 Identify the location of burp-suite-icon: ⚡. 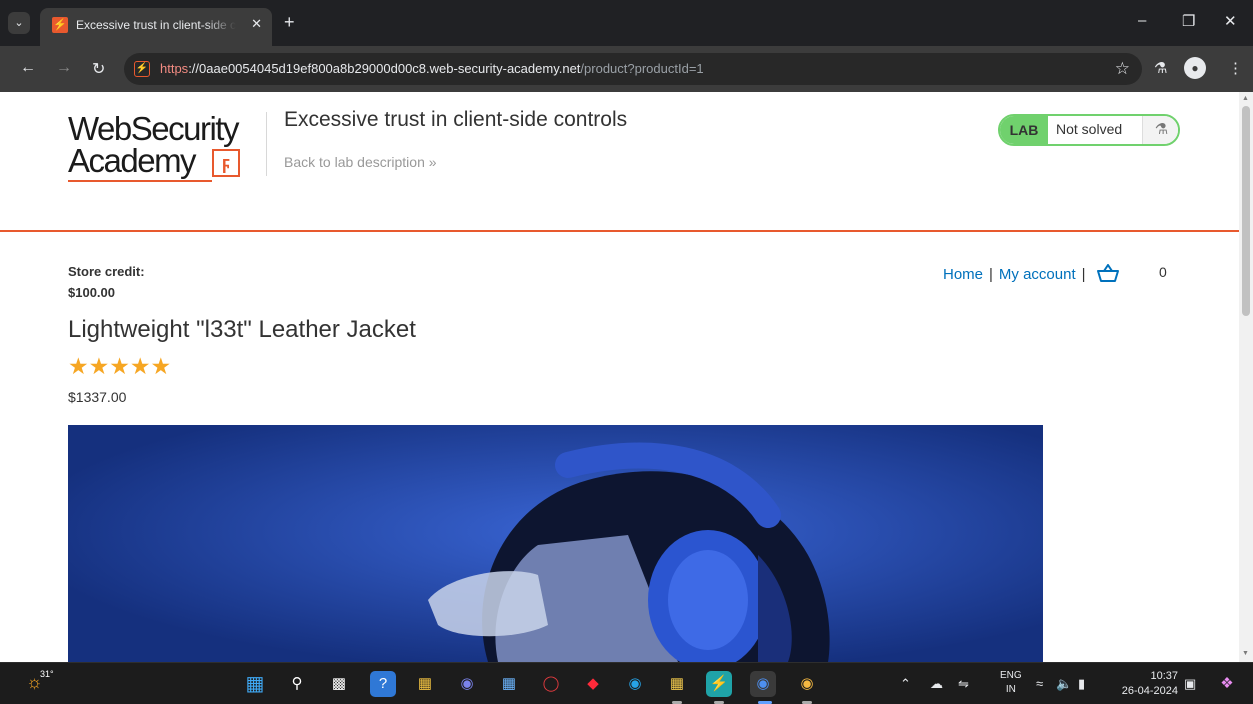
(719, 684).